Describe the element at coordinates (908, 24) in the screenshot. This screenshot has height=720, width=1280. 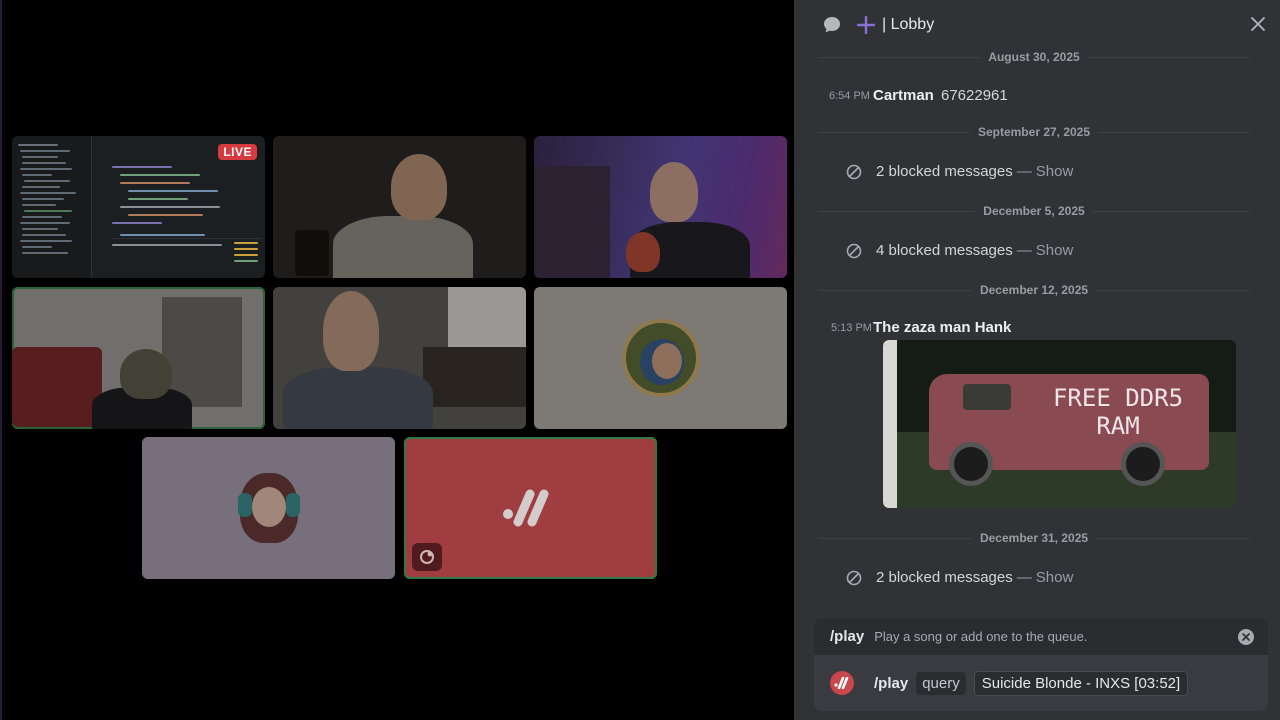
I see `channel-title: | Lobby` at that location.